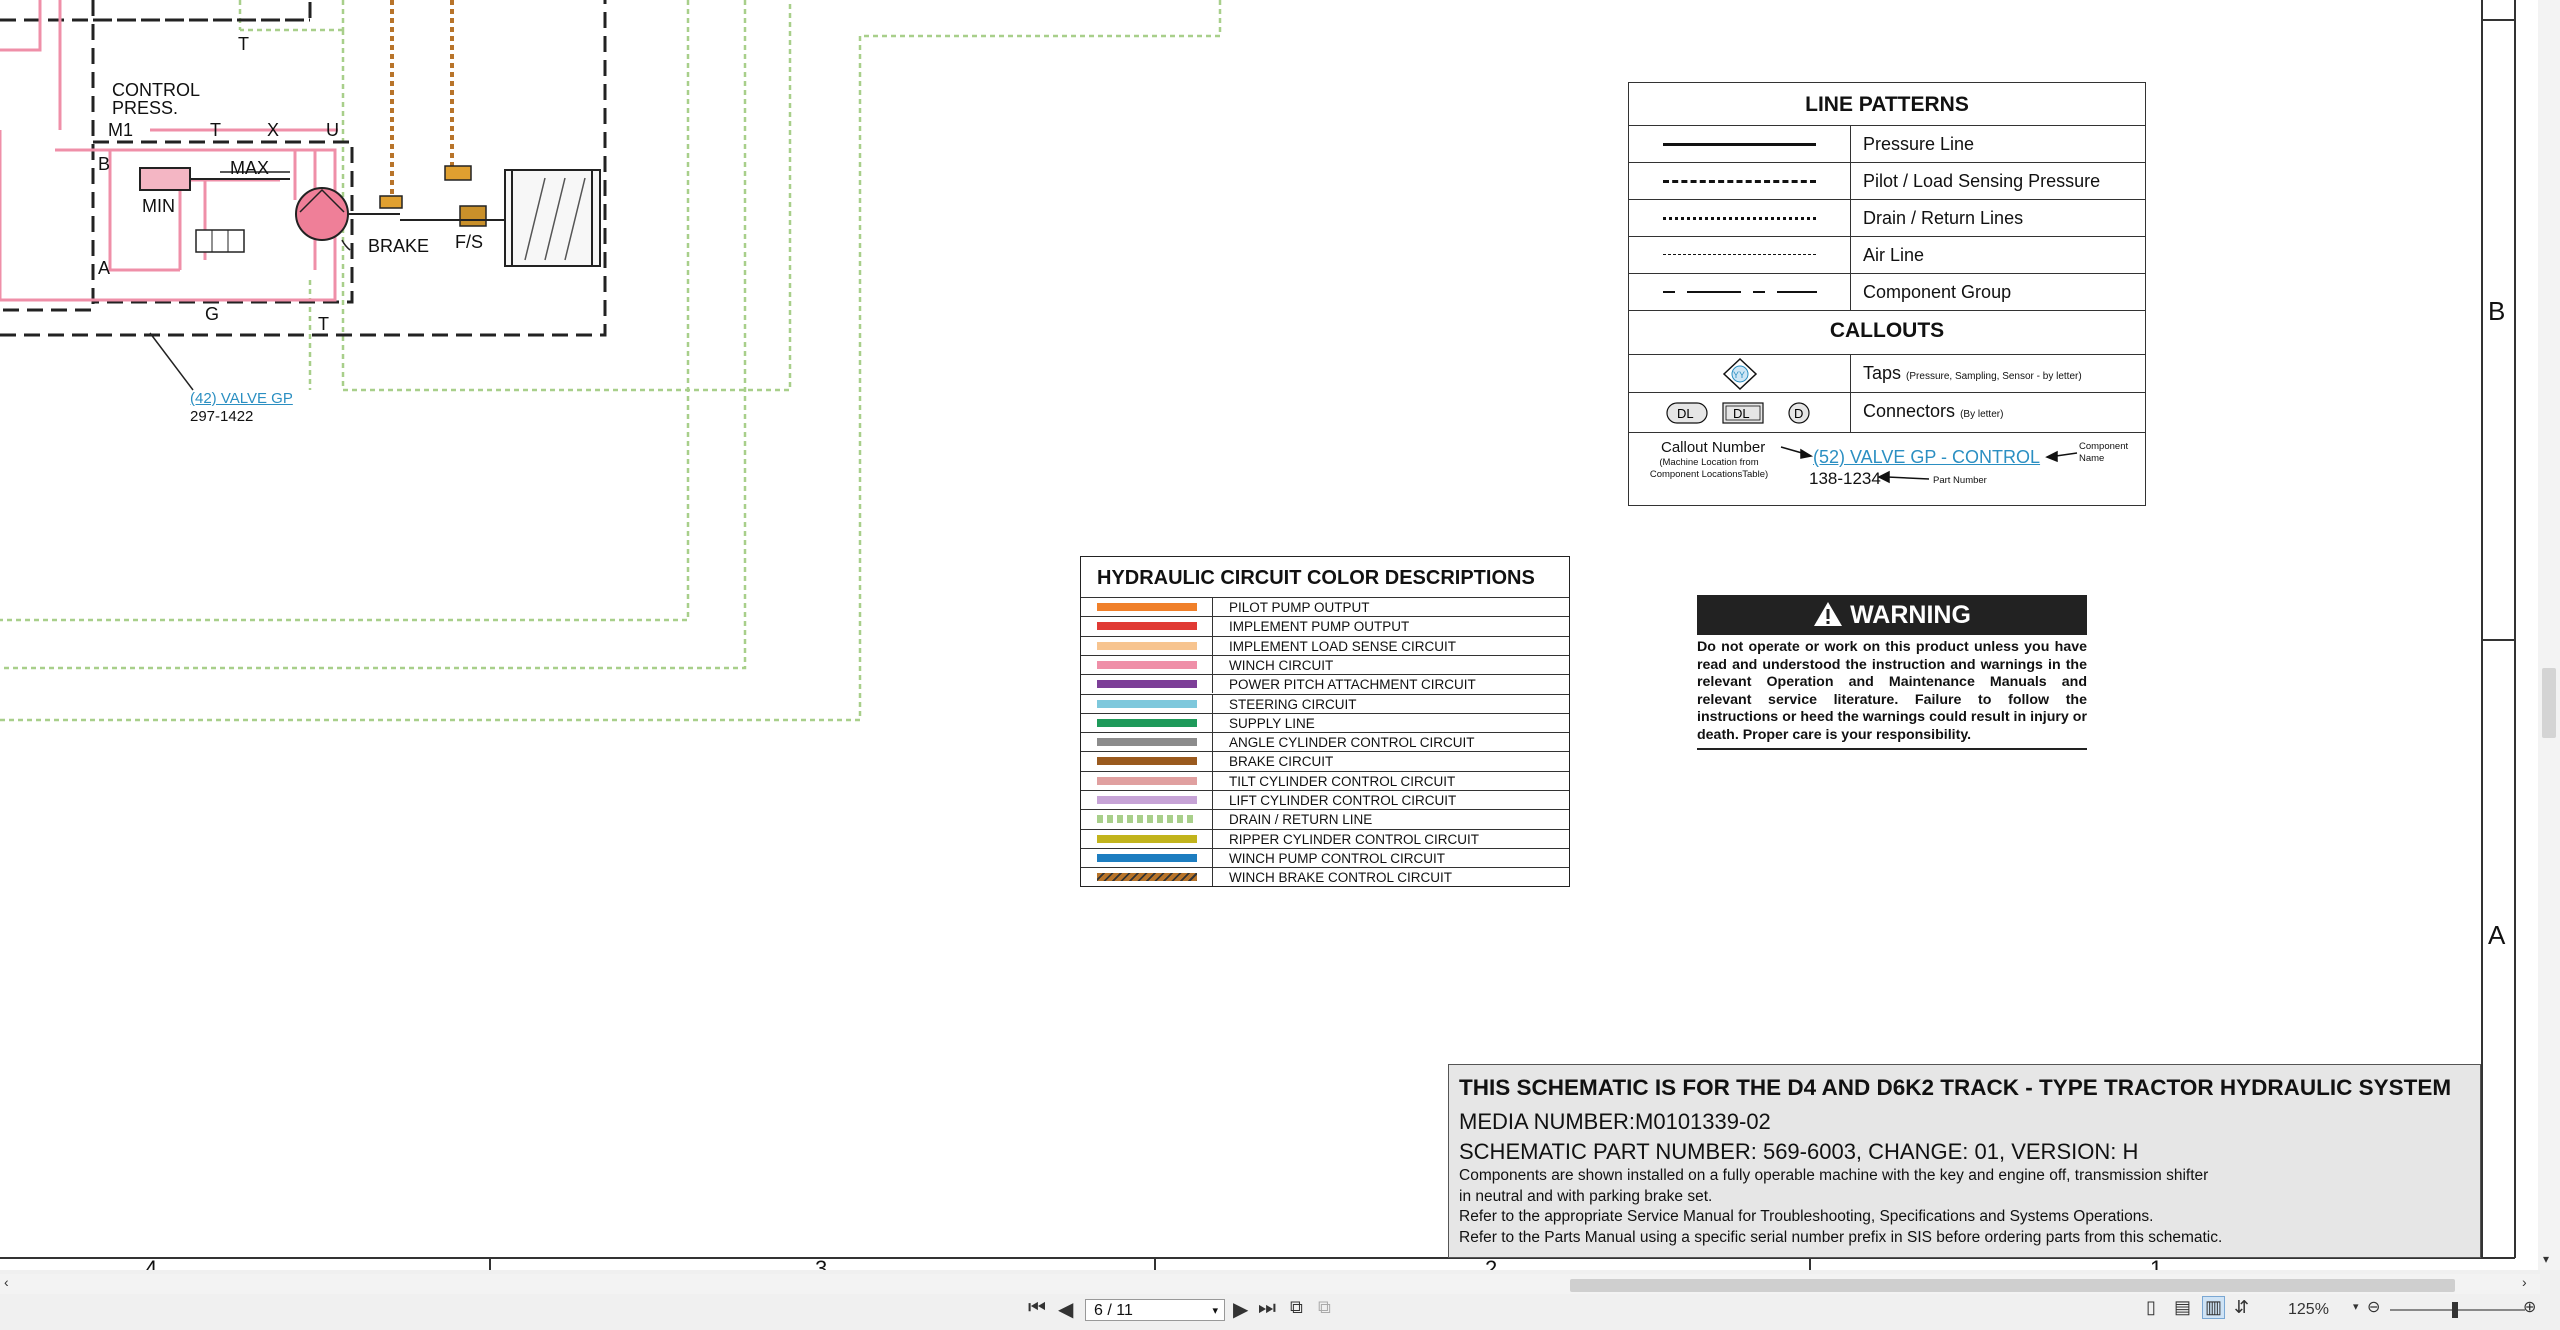  What do you see at coordinates (2308, 1310) in the screenshot?
I see `zoom-level: 125%` at bounding box center [2308, 1310].